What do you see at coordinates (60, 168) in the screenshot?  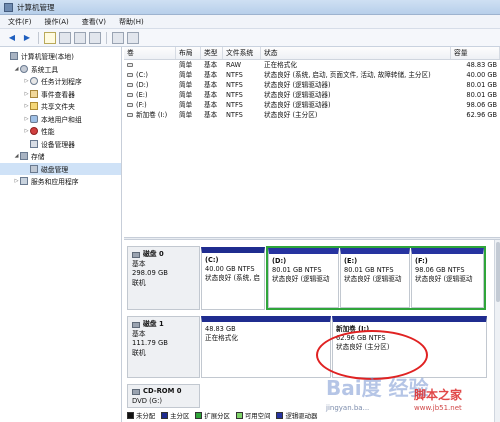 I see `tree-item: 磁盘管理` at bounding box center [60, 168].